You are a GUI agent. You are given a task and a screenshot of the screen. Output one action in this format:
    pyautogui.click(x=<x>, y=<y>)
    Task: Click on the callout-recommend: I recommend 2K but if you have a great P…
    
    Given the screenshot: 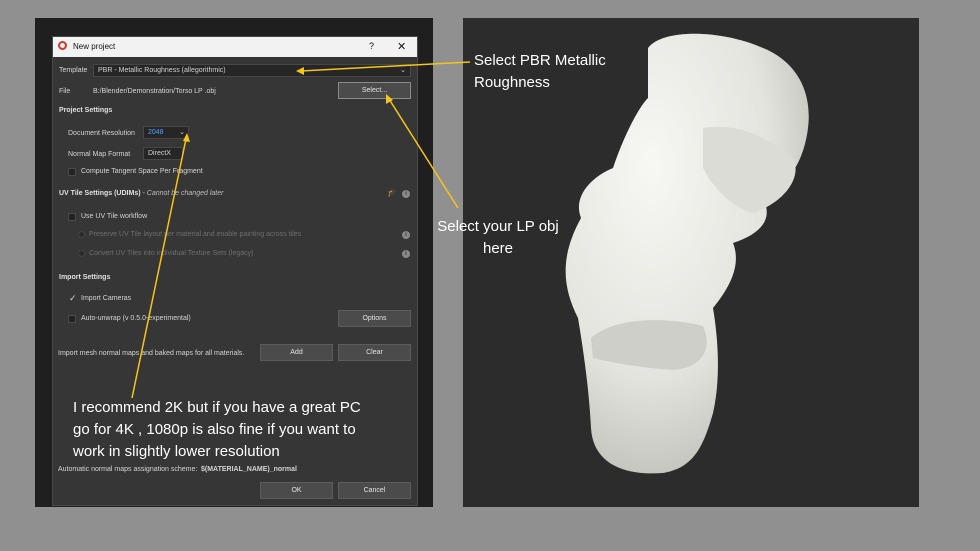 What is the action you would take?
    pyautogui.click(x=217, y=430)
    